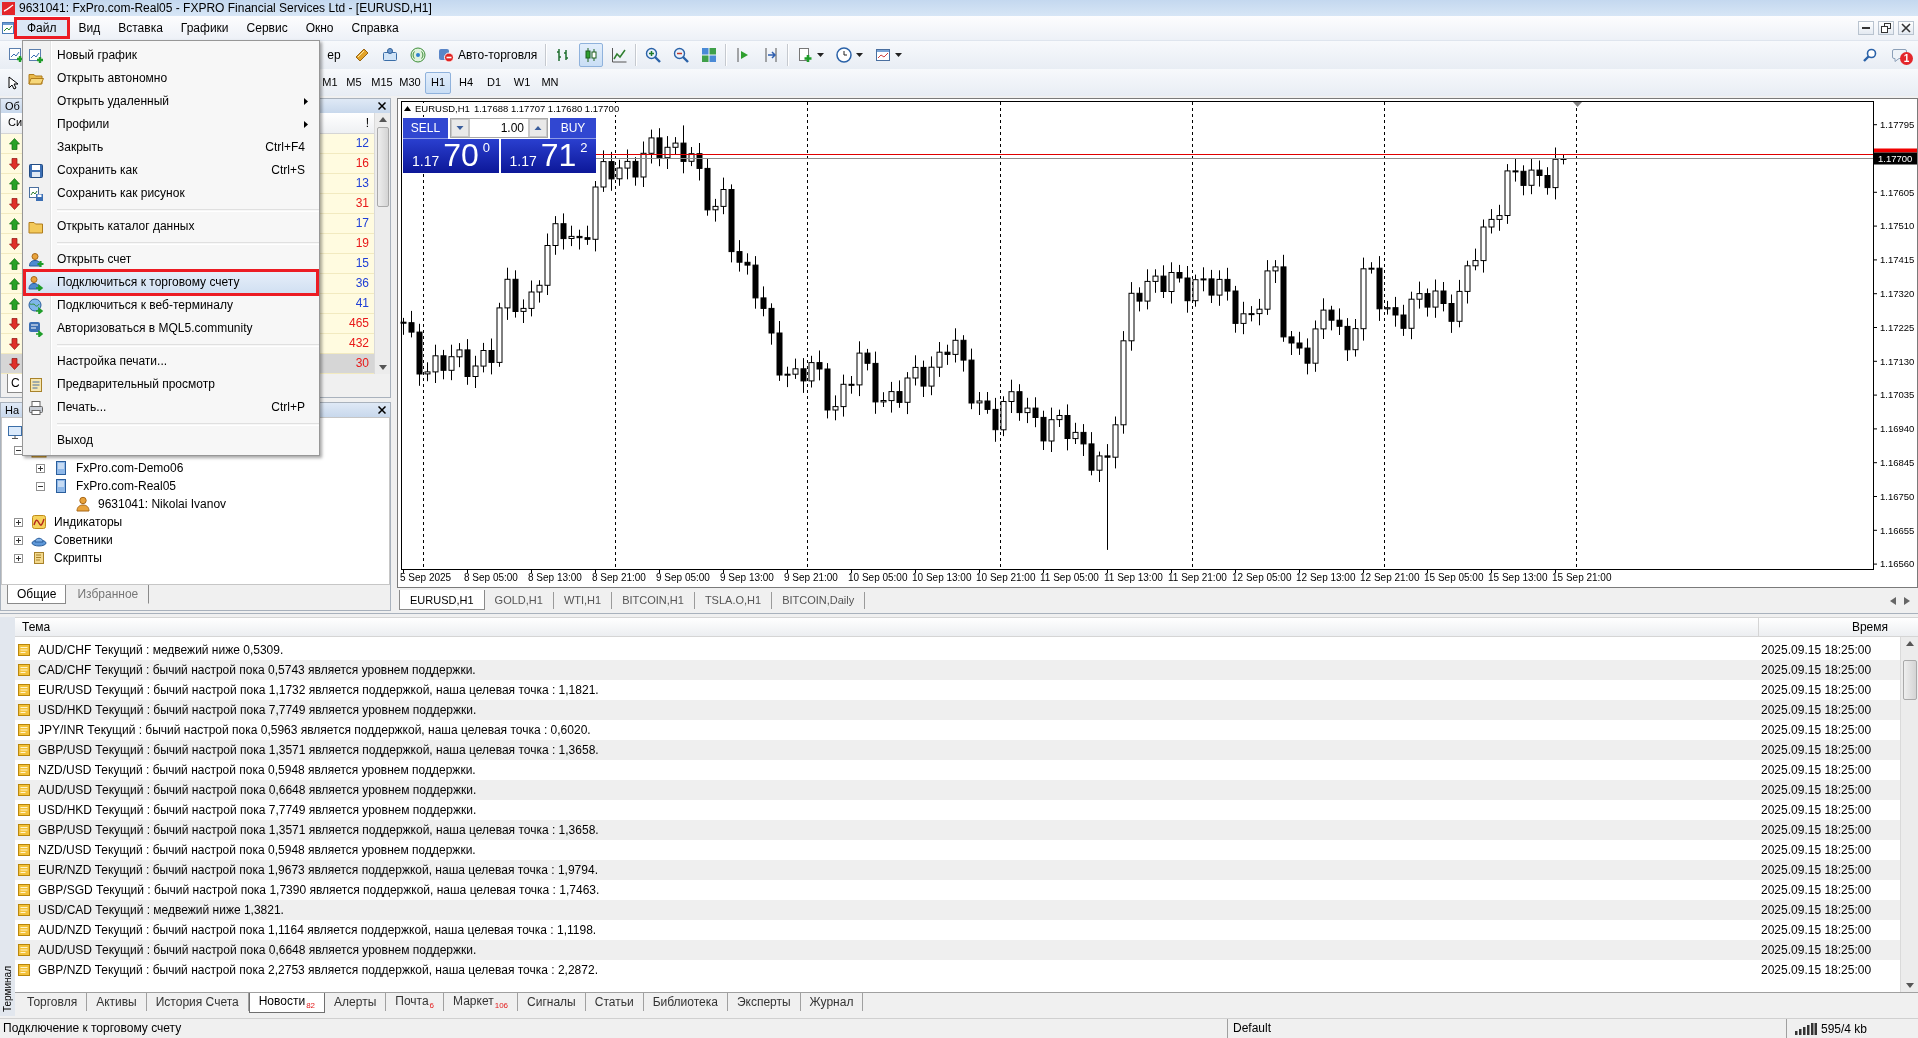 Image resolution: width=1918 pixels, height=1038 pixels. I want to click on menu-item: Подключиться к веб-терминалу, so click(171, 305).